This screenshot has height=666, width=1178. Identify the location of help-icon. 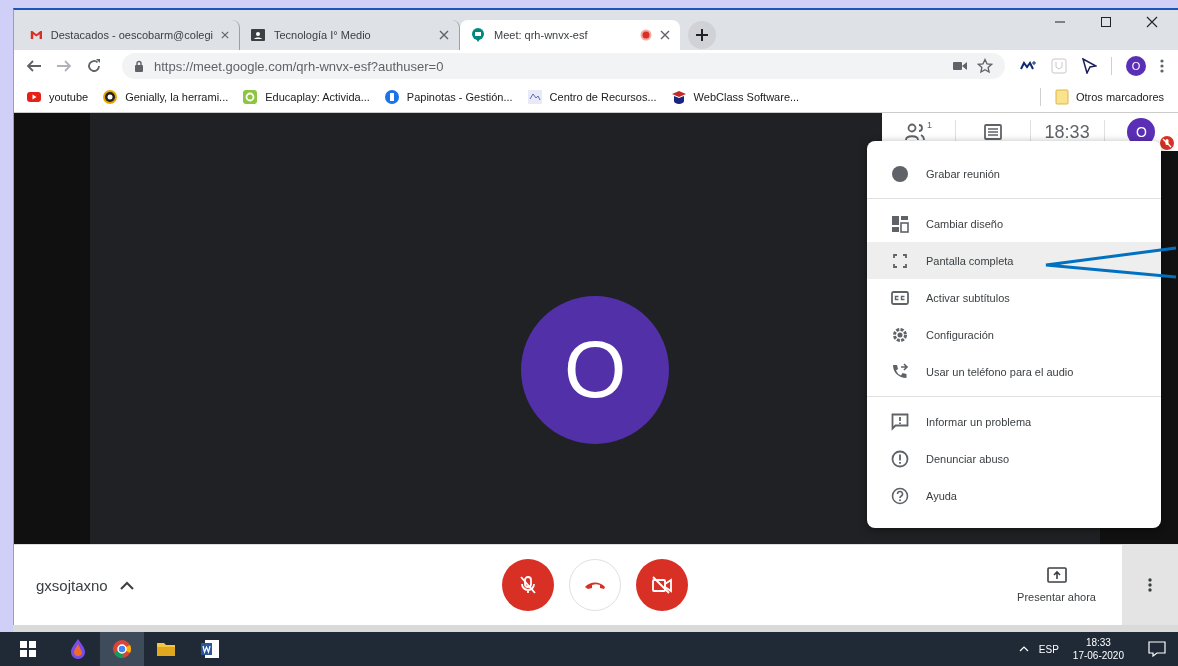
(900, 495).